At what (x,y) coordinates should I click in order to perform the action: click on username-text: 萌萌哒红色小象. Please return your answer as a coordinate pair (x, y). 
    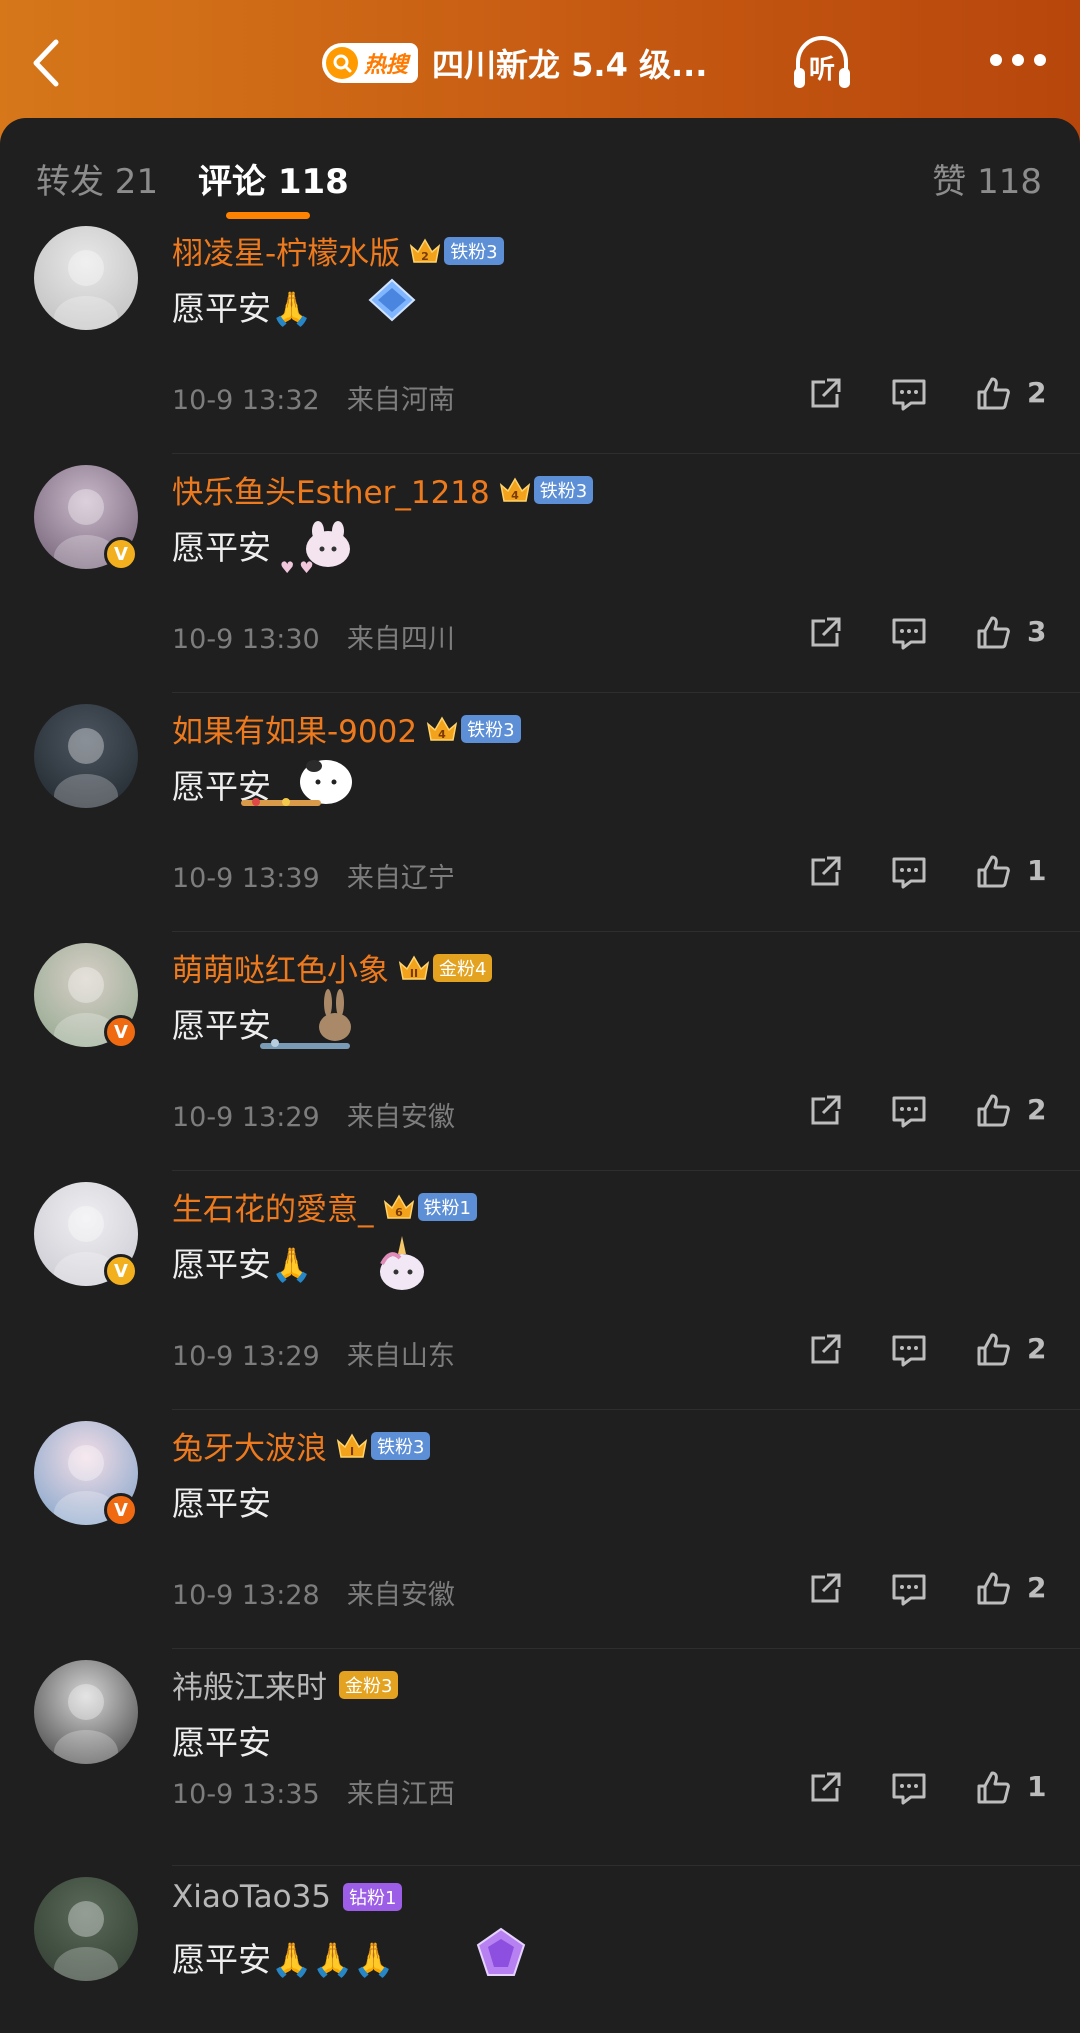
    Looking at the image, I should click on (280, 971).